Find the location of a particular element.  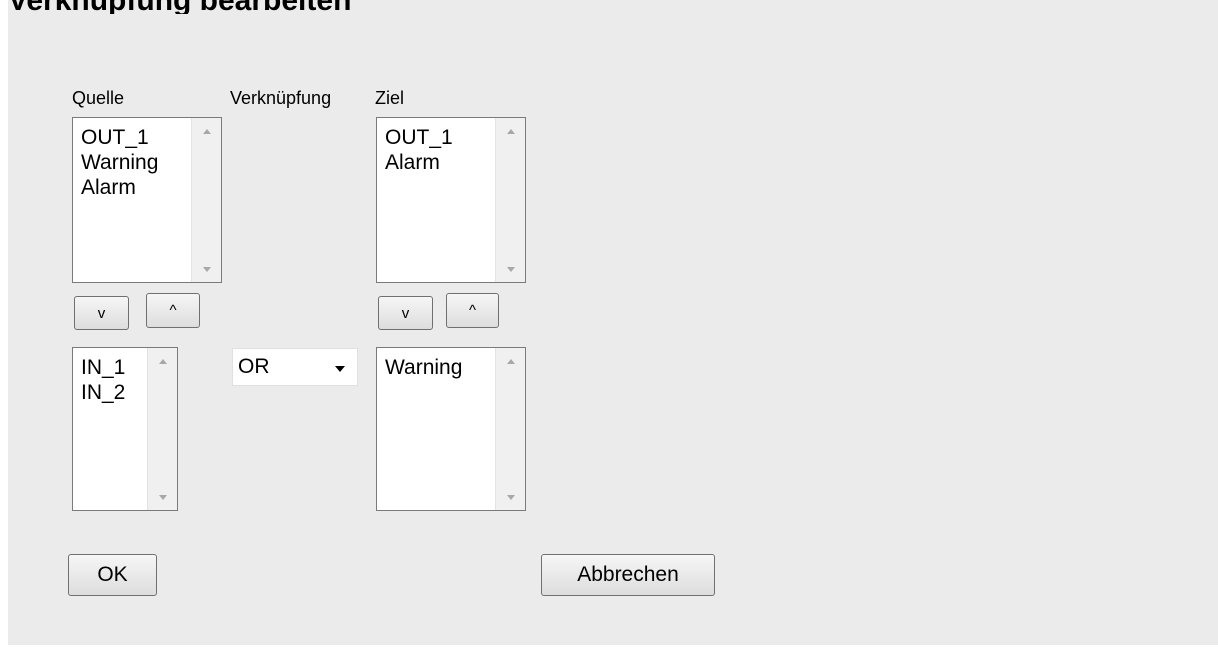

input-list-scrollbar is located at coordinates (162, 429).